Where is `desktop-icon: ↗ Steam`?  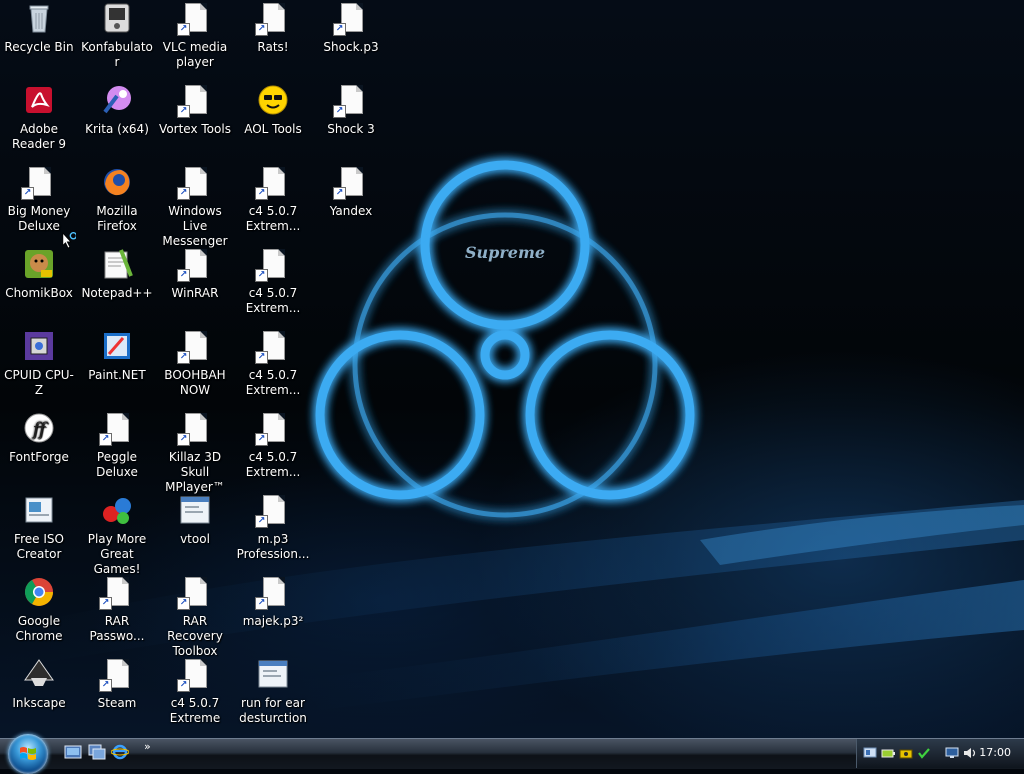 desktop-icon: ↗ Steam is located at coordinates (117, 684).